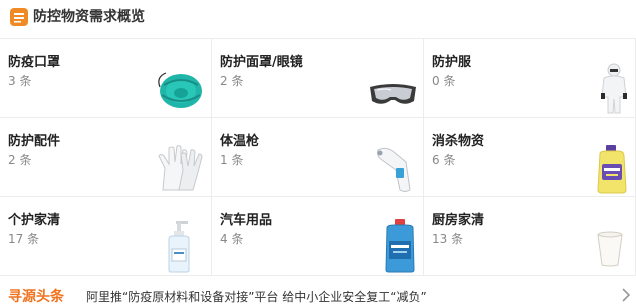  What do you see at coordinates (458, 220) in the screenshot?
I see `category-name: 厨房家清` at bounding box center [458, 220].